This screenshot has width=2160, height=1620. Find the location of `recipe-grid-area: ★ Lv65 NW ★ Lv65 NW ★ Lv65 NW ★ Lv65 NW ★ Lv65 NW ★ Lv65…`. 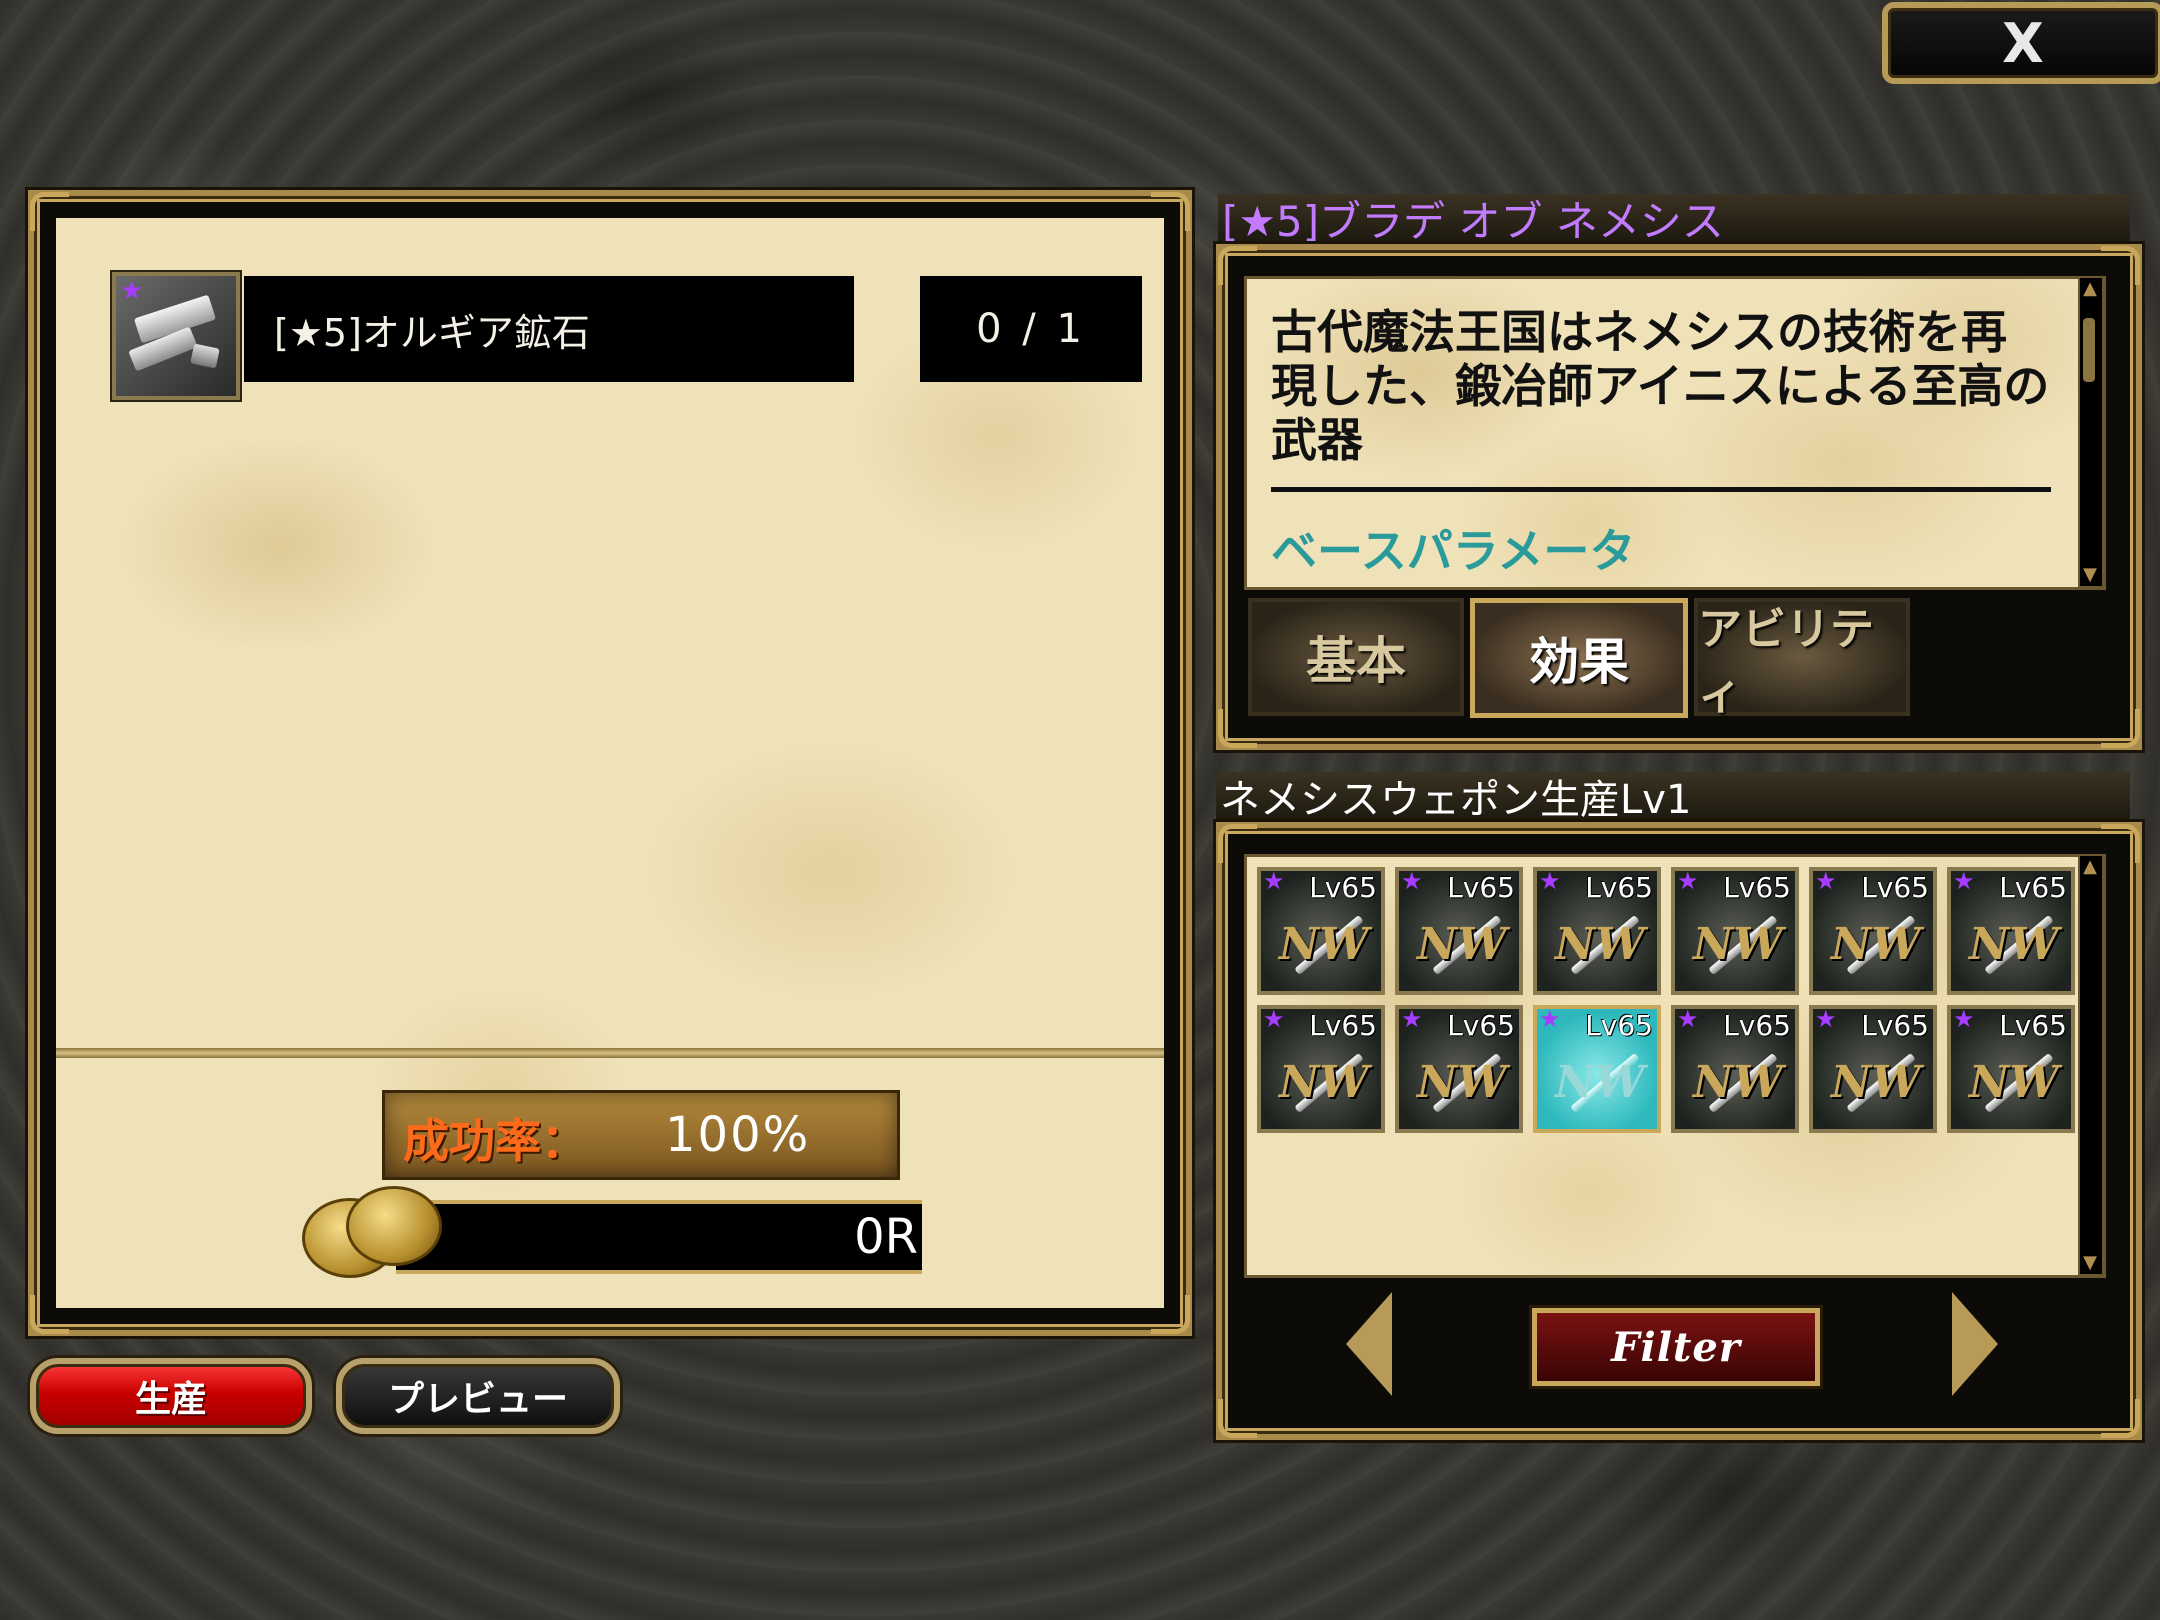

recipe-grid-area: ★ Lv65 NW ★ Lv65 NW ★ Lv65 NW ★ Lv65 NW ★ Lv65 NW ★ Lv65… is located at coordinates (1675, 1066).